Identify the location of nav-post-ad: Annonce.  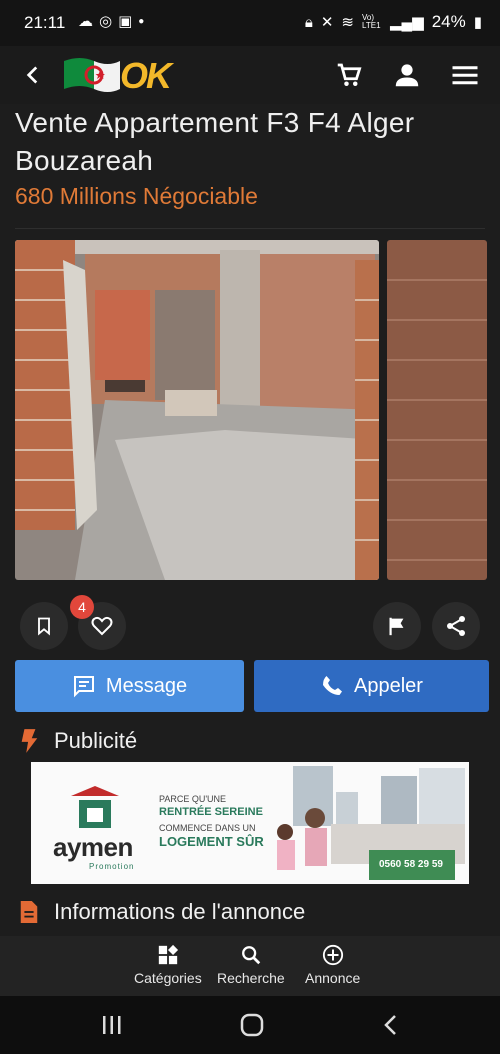
(332, 965).